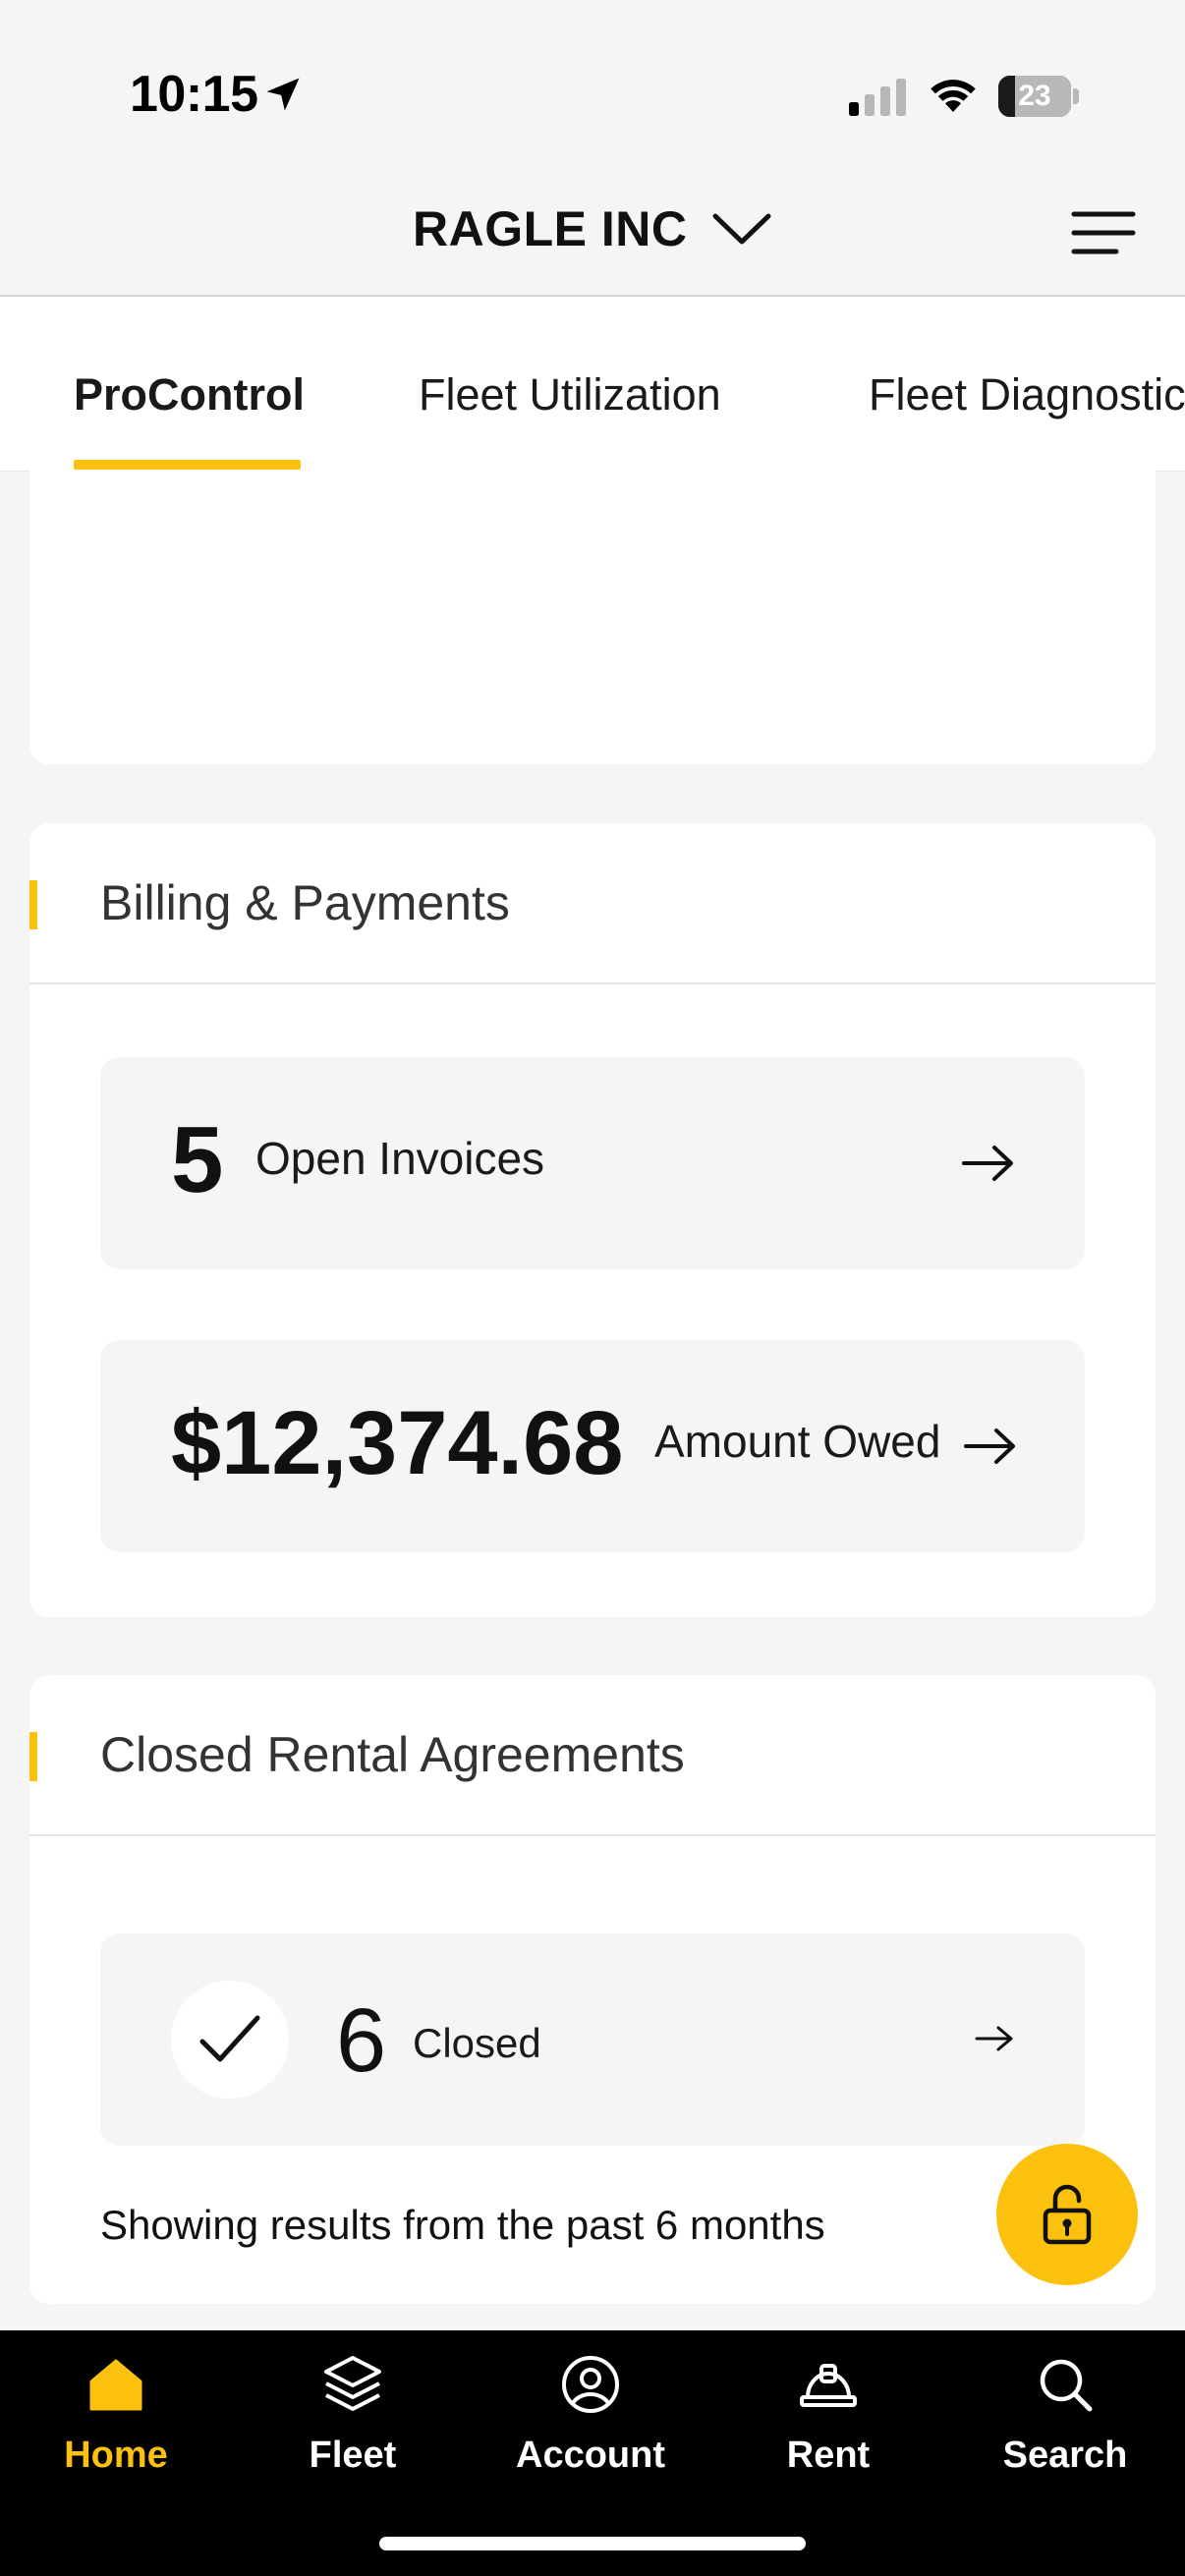  What do you see at coordinates (550, 228) in the screenshot?
I see `company-name: RAGLE INC` at bounding box center [550, 228].